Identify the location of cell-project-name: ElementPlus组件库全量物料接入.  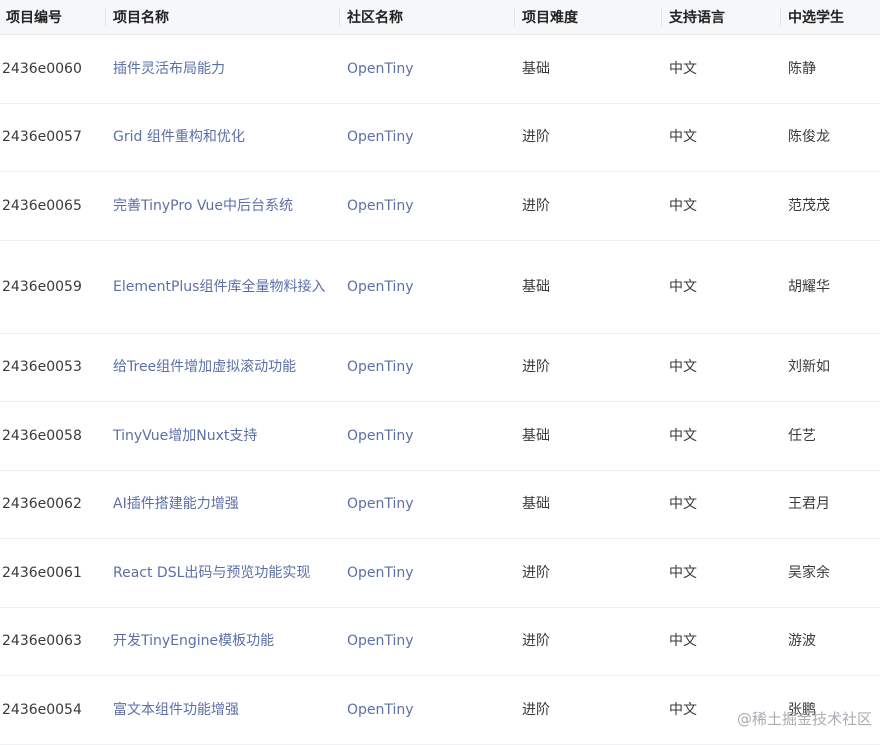
(222, 286).